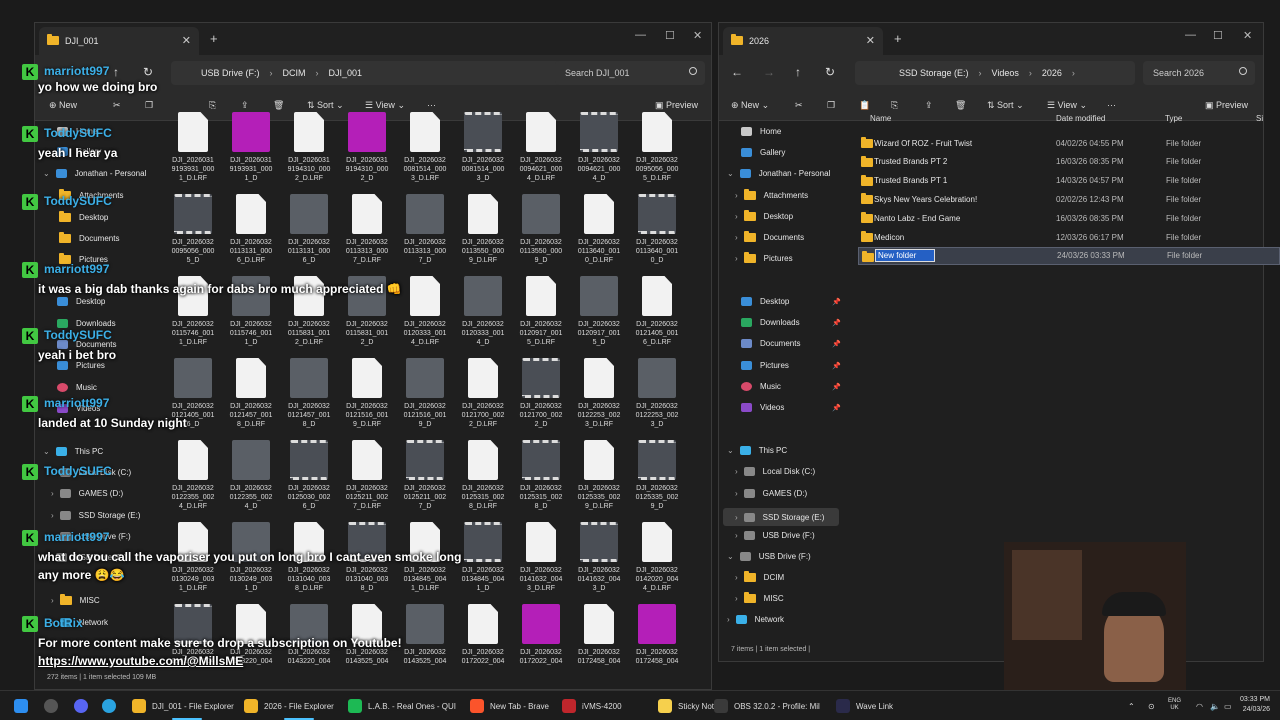 This screenshot has width=1280, height=720. Describe the element at coordinates (750, 105) in the screenshot. I see `new-button: ⊕ New ⌄` at that location.